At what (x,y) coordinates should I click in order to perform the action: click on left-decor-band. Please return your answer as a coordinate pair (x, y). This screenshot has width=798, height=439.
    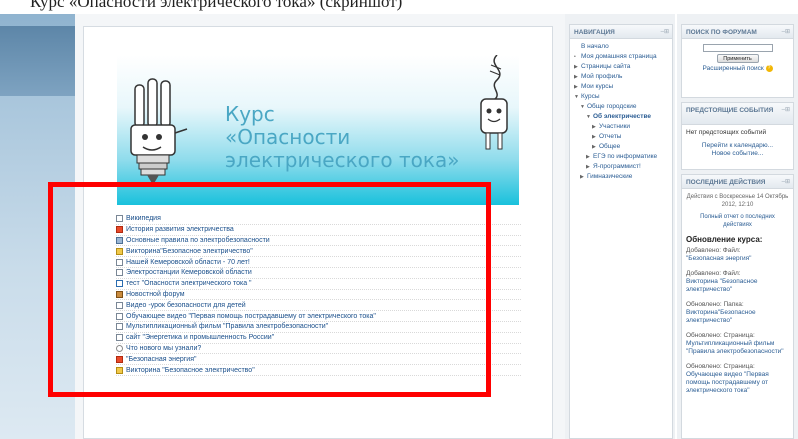
    Looking at the image, I should click on (37, 61).